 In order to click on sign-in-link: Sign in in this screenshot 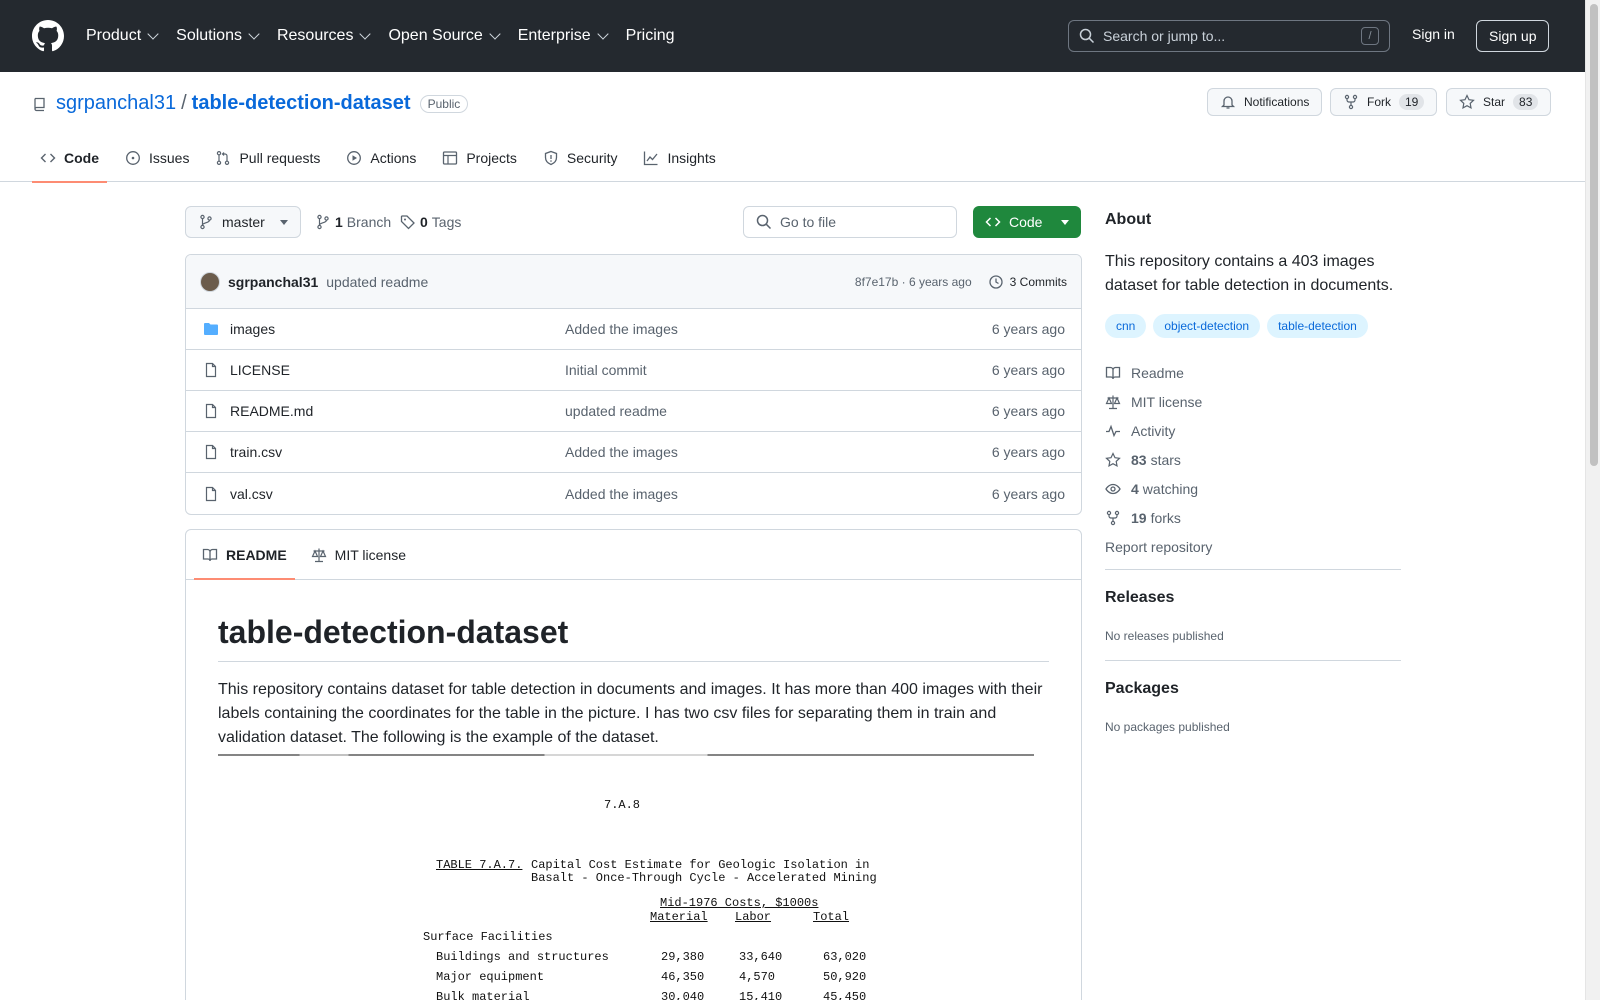, I will do `click(1433, 34)`.